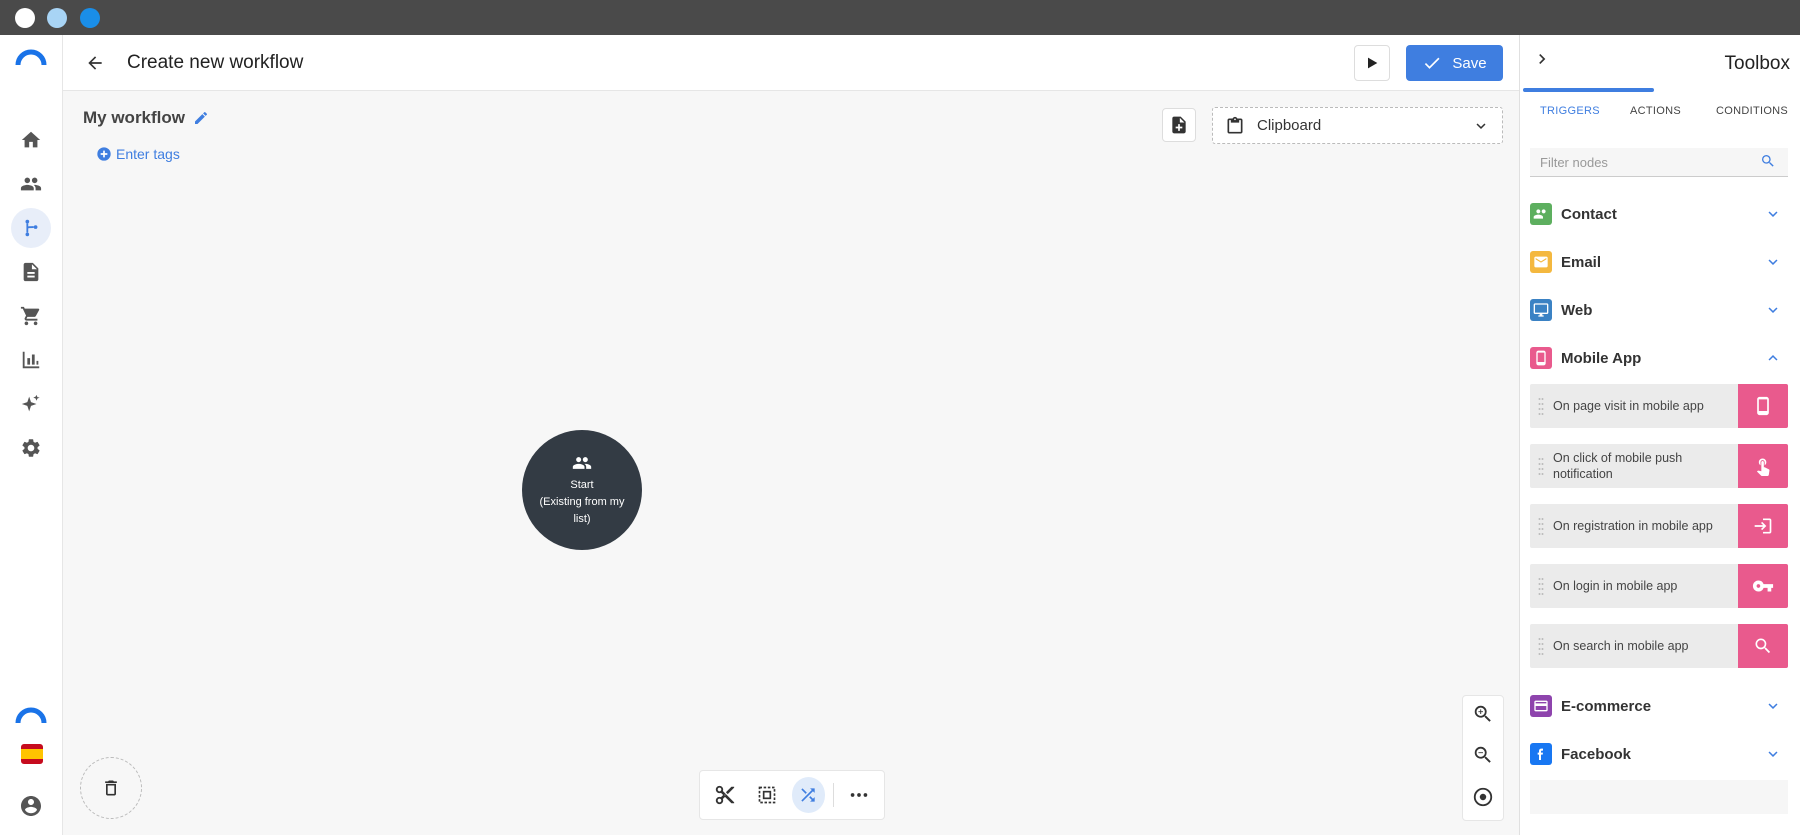 Image resolution: width=1800 pixels, height=835 pixels. What do you see at coordinates (1357, 125) in the screenshot?
I see `clipboard-select: Clipboard` at bounding box center [1357, 125].